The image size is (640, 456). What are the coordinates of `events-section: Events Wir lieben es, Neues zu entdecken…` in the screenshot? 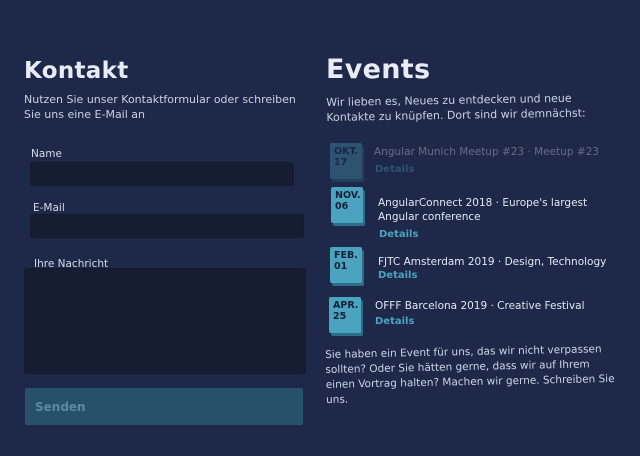 It's located at (471, 89).